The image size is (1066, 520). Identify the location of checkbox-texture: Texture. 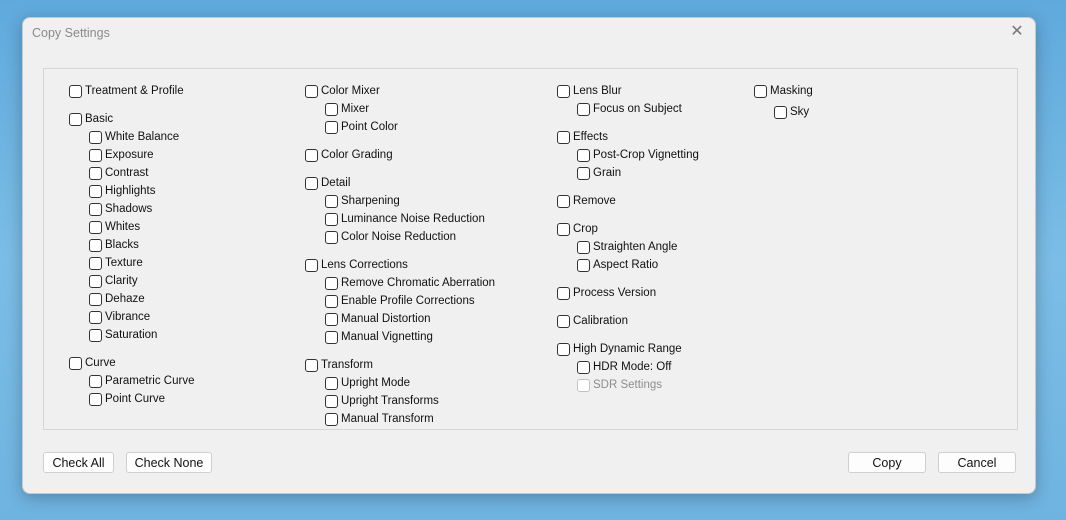
(116, 263).